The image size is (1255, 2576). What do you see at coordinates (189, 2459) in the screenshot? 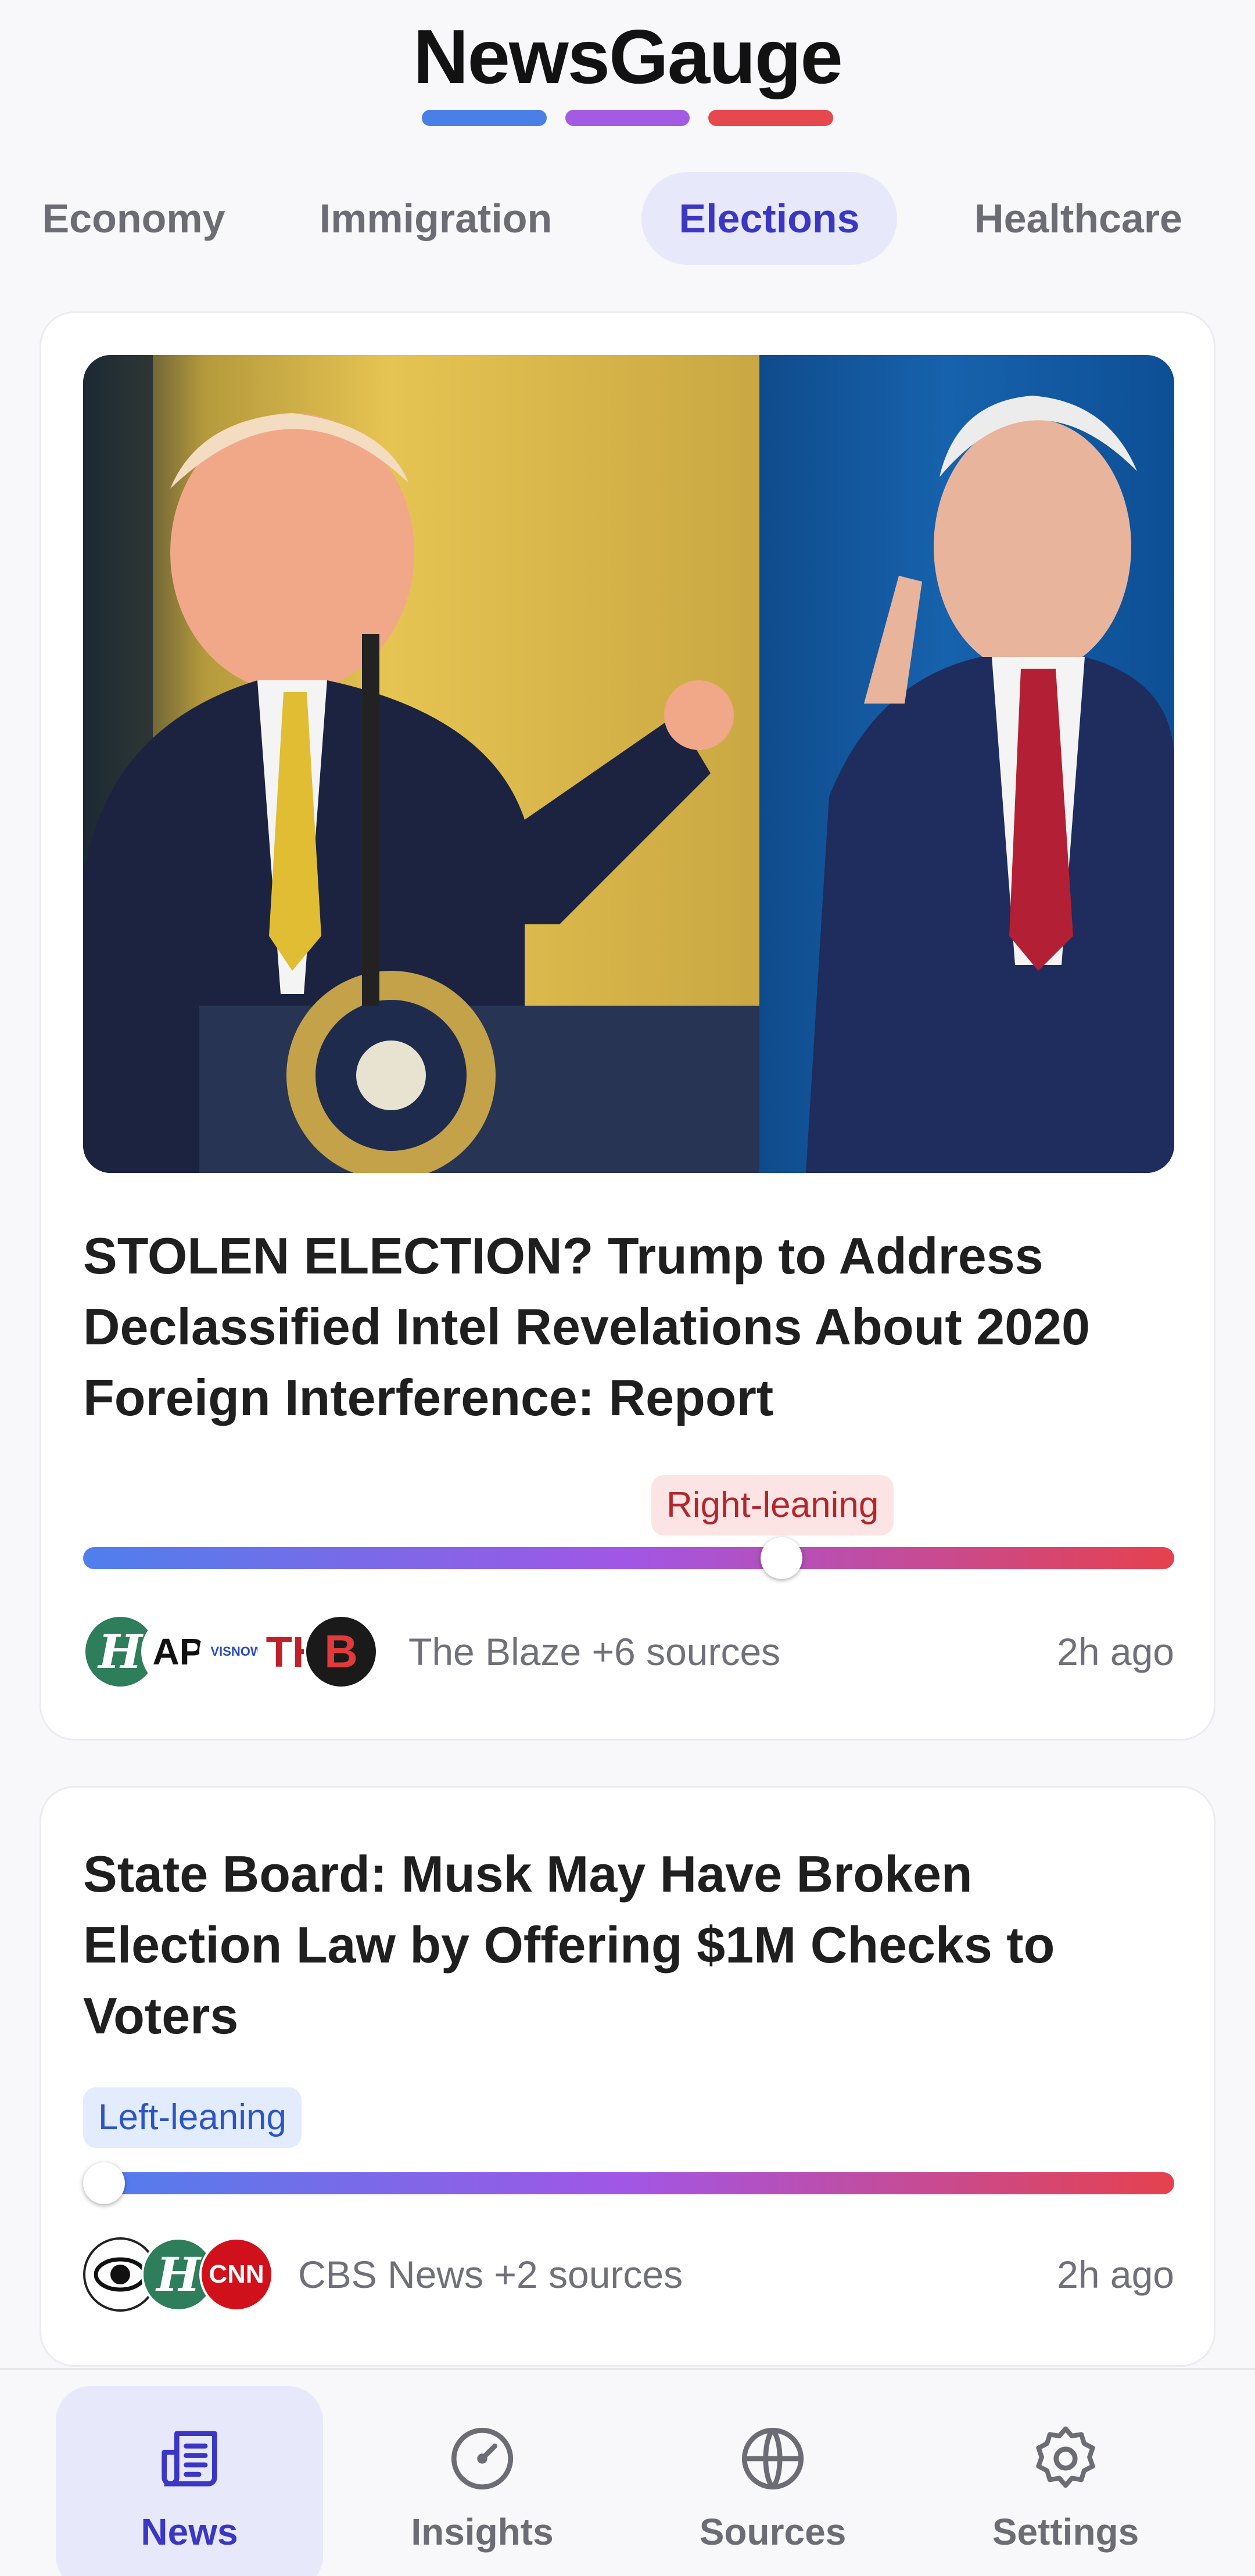
I see `newspaper-icon` at bounding box center [189, 2459].